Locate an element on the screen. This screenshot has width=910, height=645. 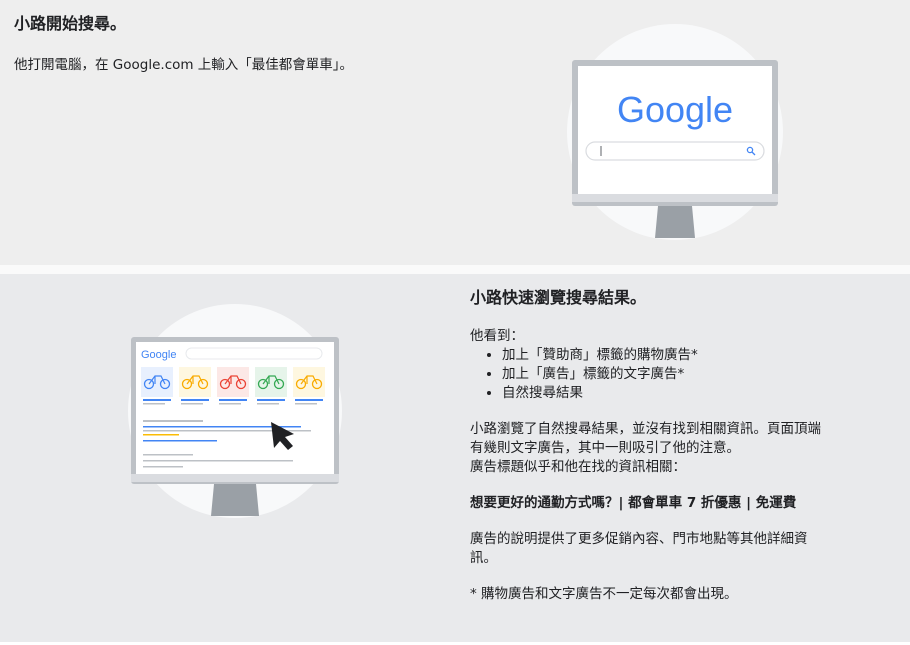
paragraph-line: 廣告標題似乎和他在找的資訊相關： is located at coordinates (578, 467).